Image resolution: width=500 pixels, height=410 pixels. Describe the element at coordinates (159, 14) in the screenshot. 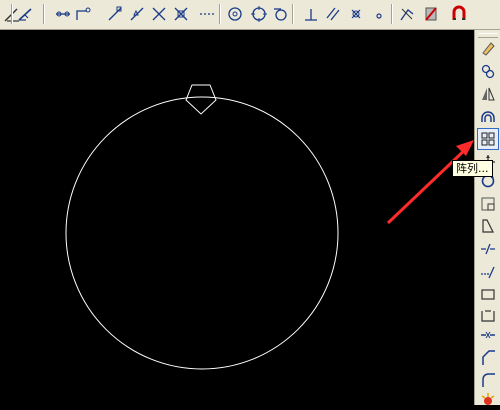

I see `snap-intersection-icon` at that location.